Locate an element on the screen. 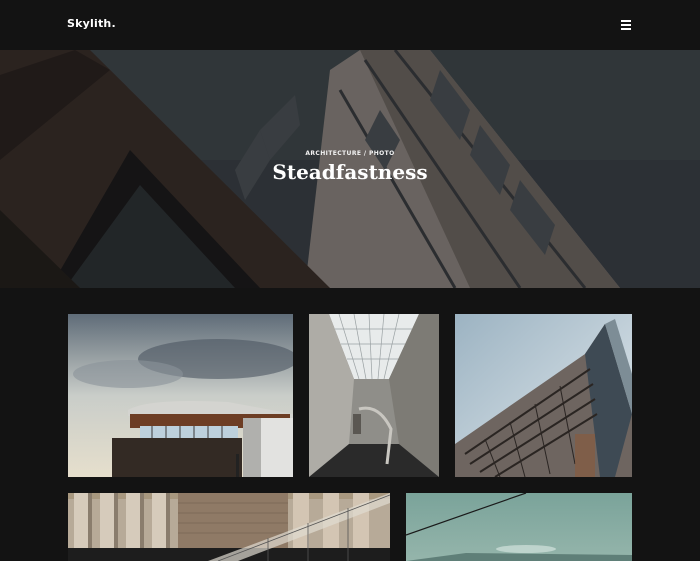 The image size is (700, 561). category-link-architecture: ARCHITECTURE is located at coordinates (333, 153).